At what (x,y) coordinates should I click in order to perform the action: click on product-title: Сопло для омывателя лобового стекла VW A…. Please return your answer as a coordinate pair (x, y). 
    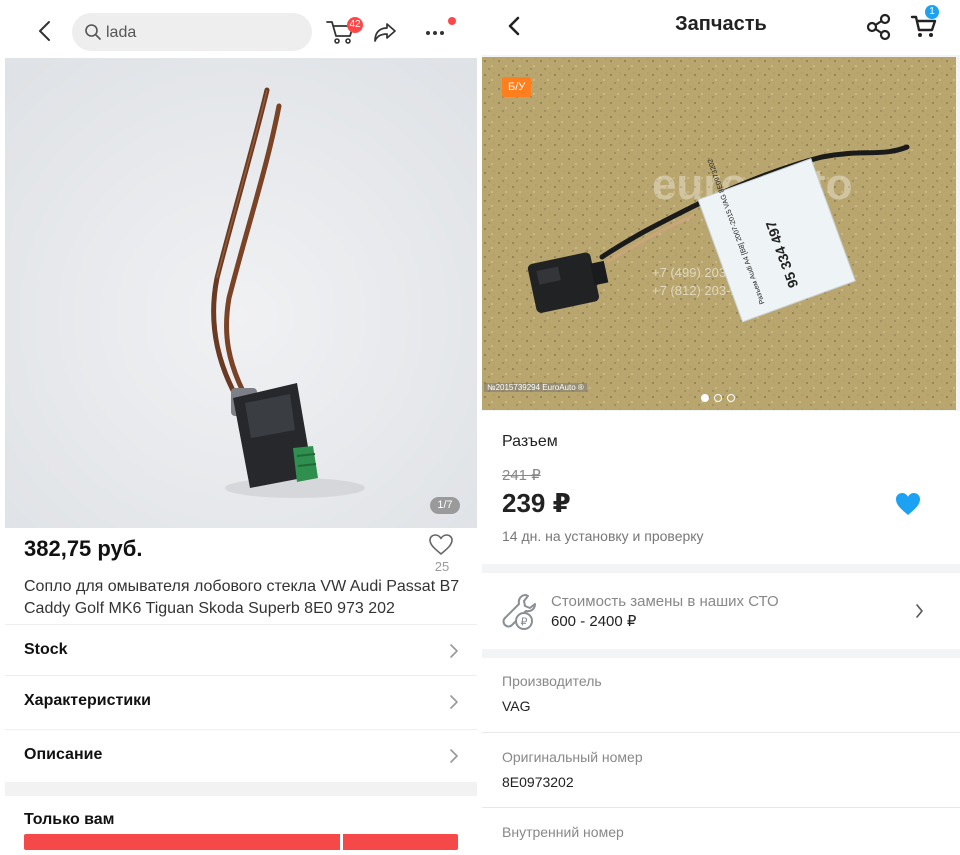
    Looking at the image, I should click on (242, 597).